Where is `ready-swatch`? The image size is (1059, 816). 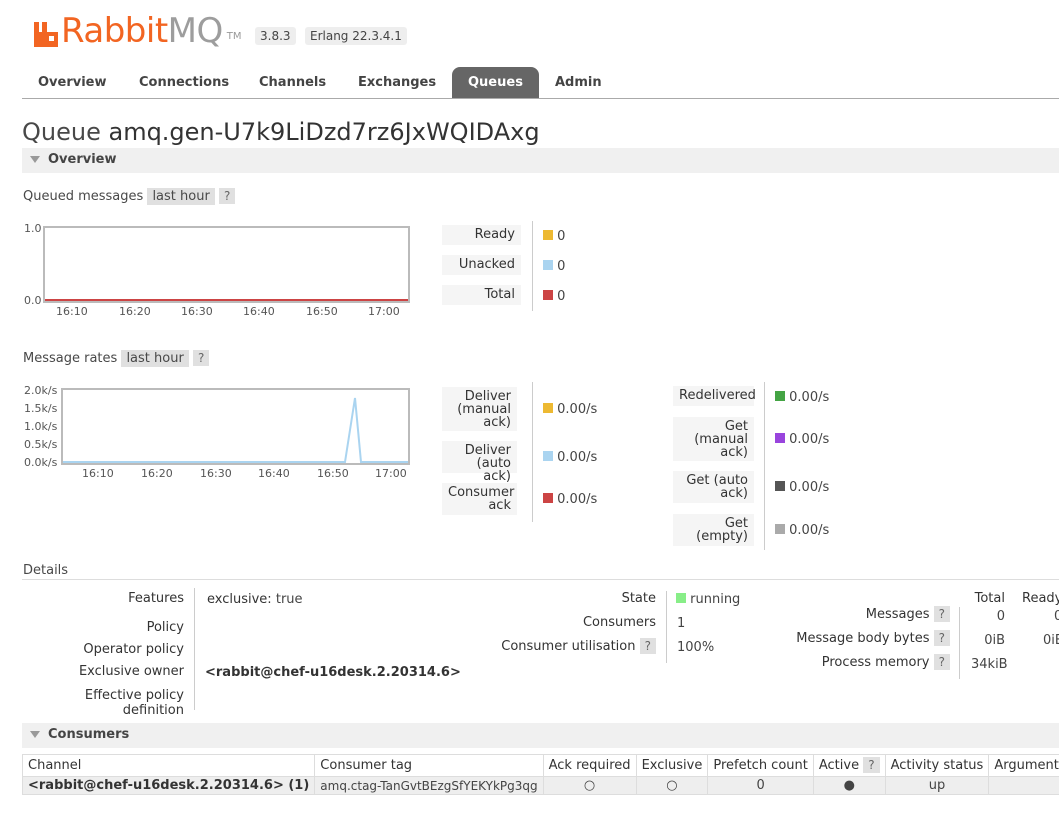 ready-swatch is located at coordinates (548, 235).